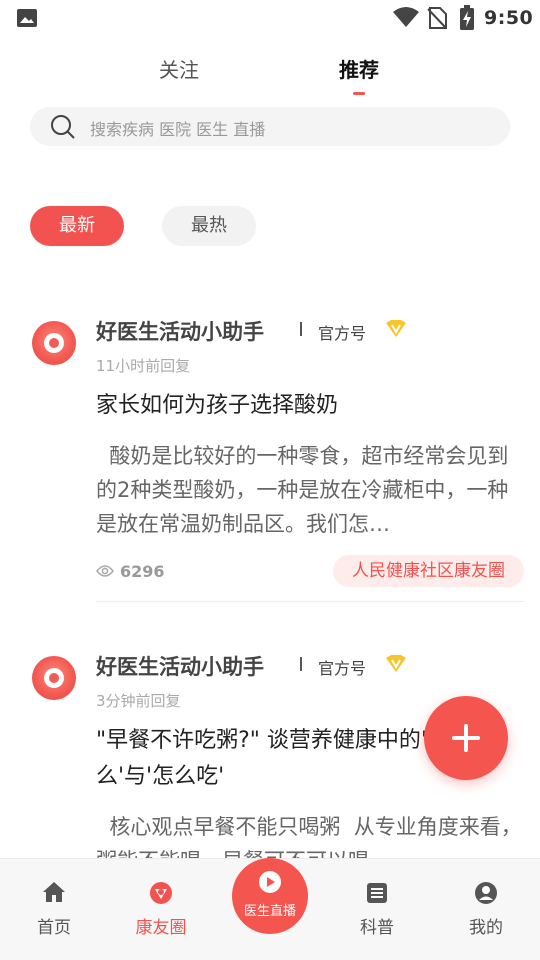 This screenshot has height=960, width=540. Describe the element at coordinates (428, 571) in the screenshot. I see `community-tag: 人民健康社区康友圈` at that location.